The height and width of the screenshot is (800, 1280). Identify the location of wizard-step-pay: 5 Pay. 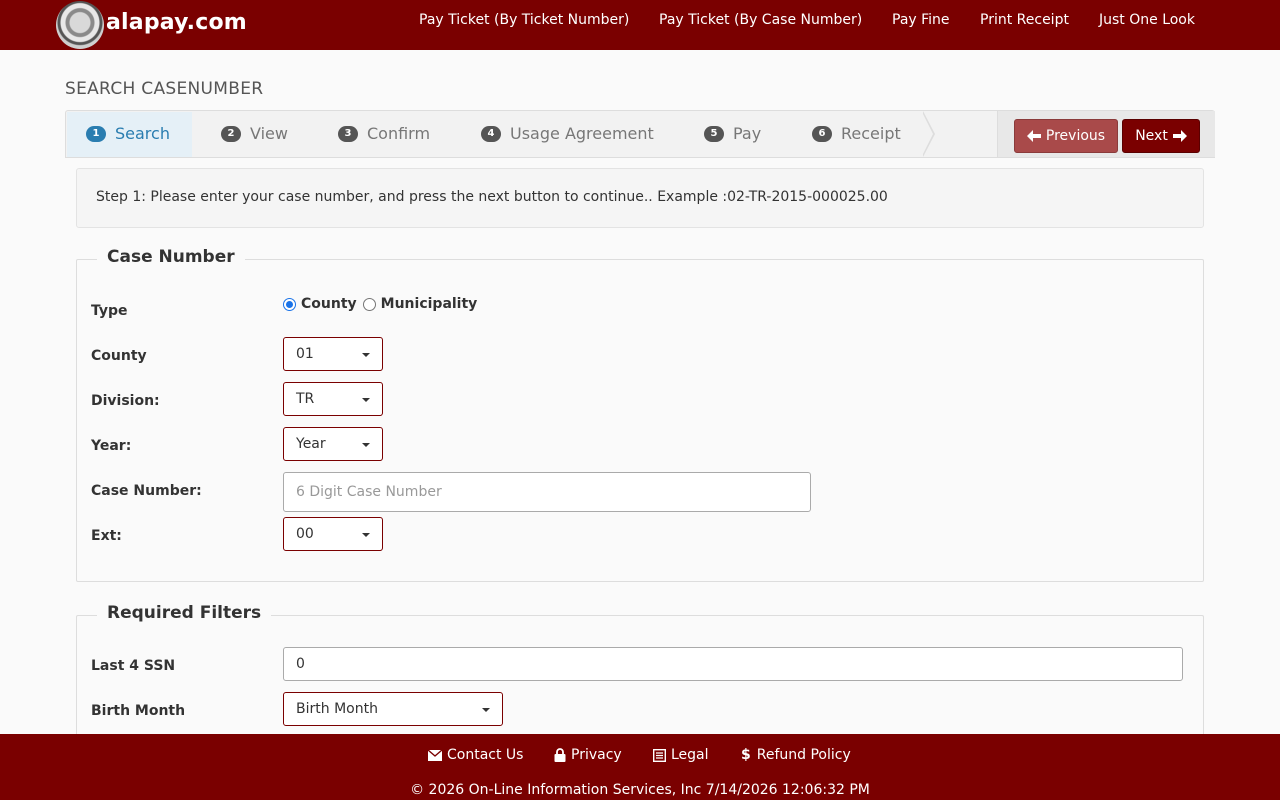
(732, 133).